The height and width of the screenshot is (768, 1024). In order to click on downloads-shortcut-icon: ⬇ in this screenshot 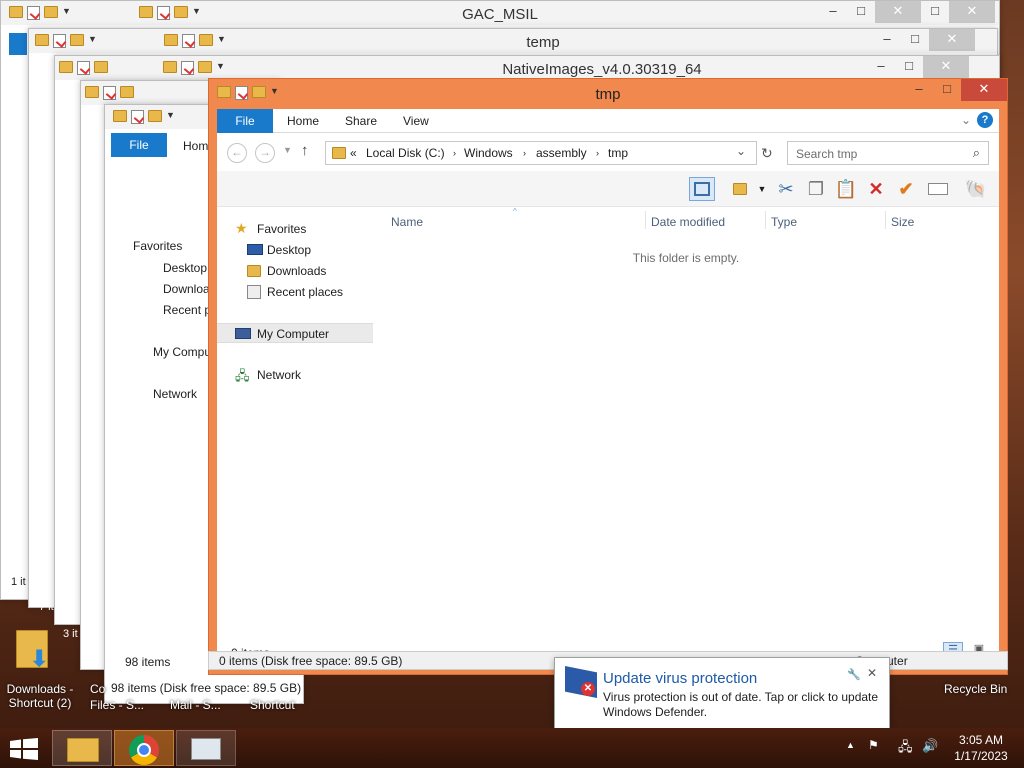, I will do `click(34, 652)`.